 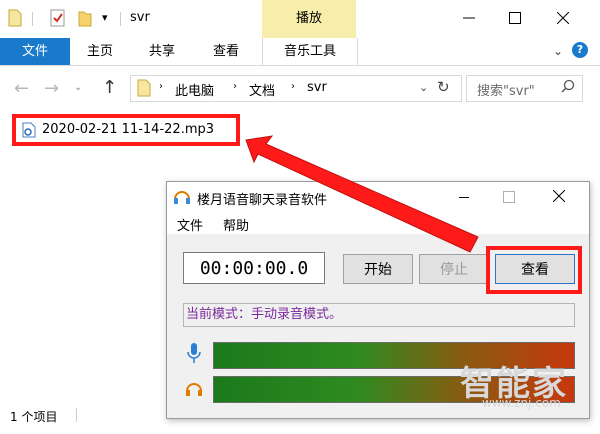 I want to click on search-icon, so click(x=568, y=88).